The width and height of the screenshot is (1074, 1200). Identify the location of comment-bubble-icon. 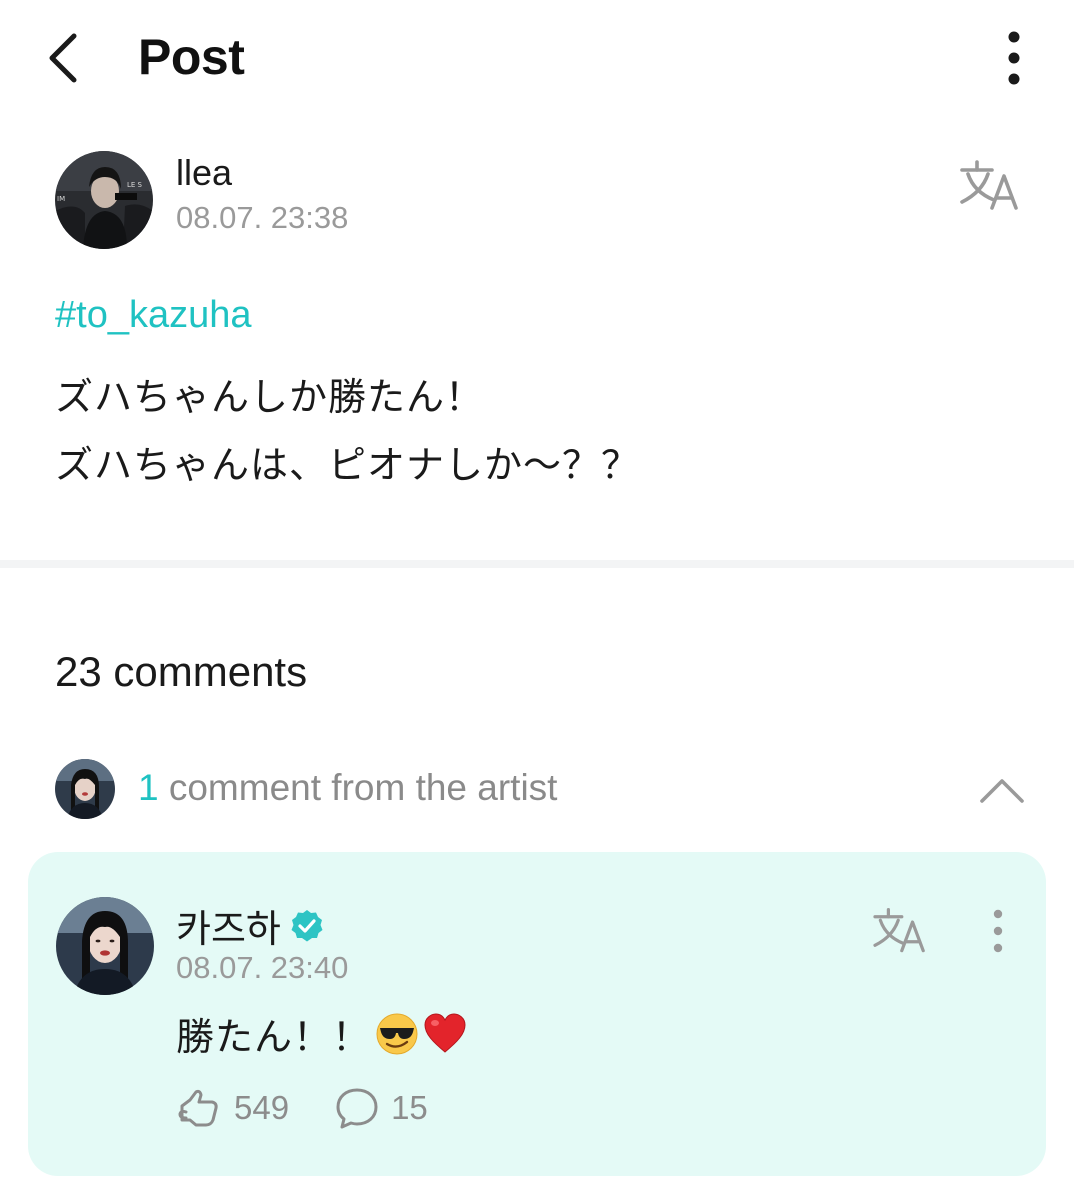
(357, 1108).